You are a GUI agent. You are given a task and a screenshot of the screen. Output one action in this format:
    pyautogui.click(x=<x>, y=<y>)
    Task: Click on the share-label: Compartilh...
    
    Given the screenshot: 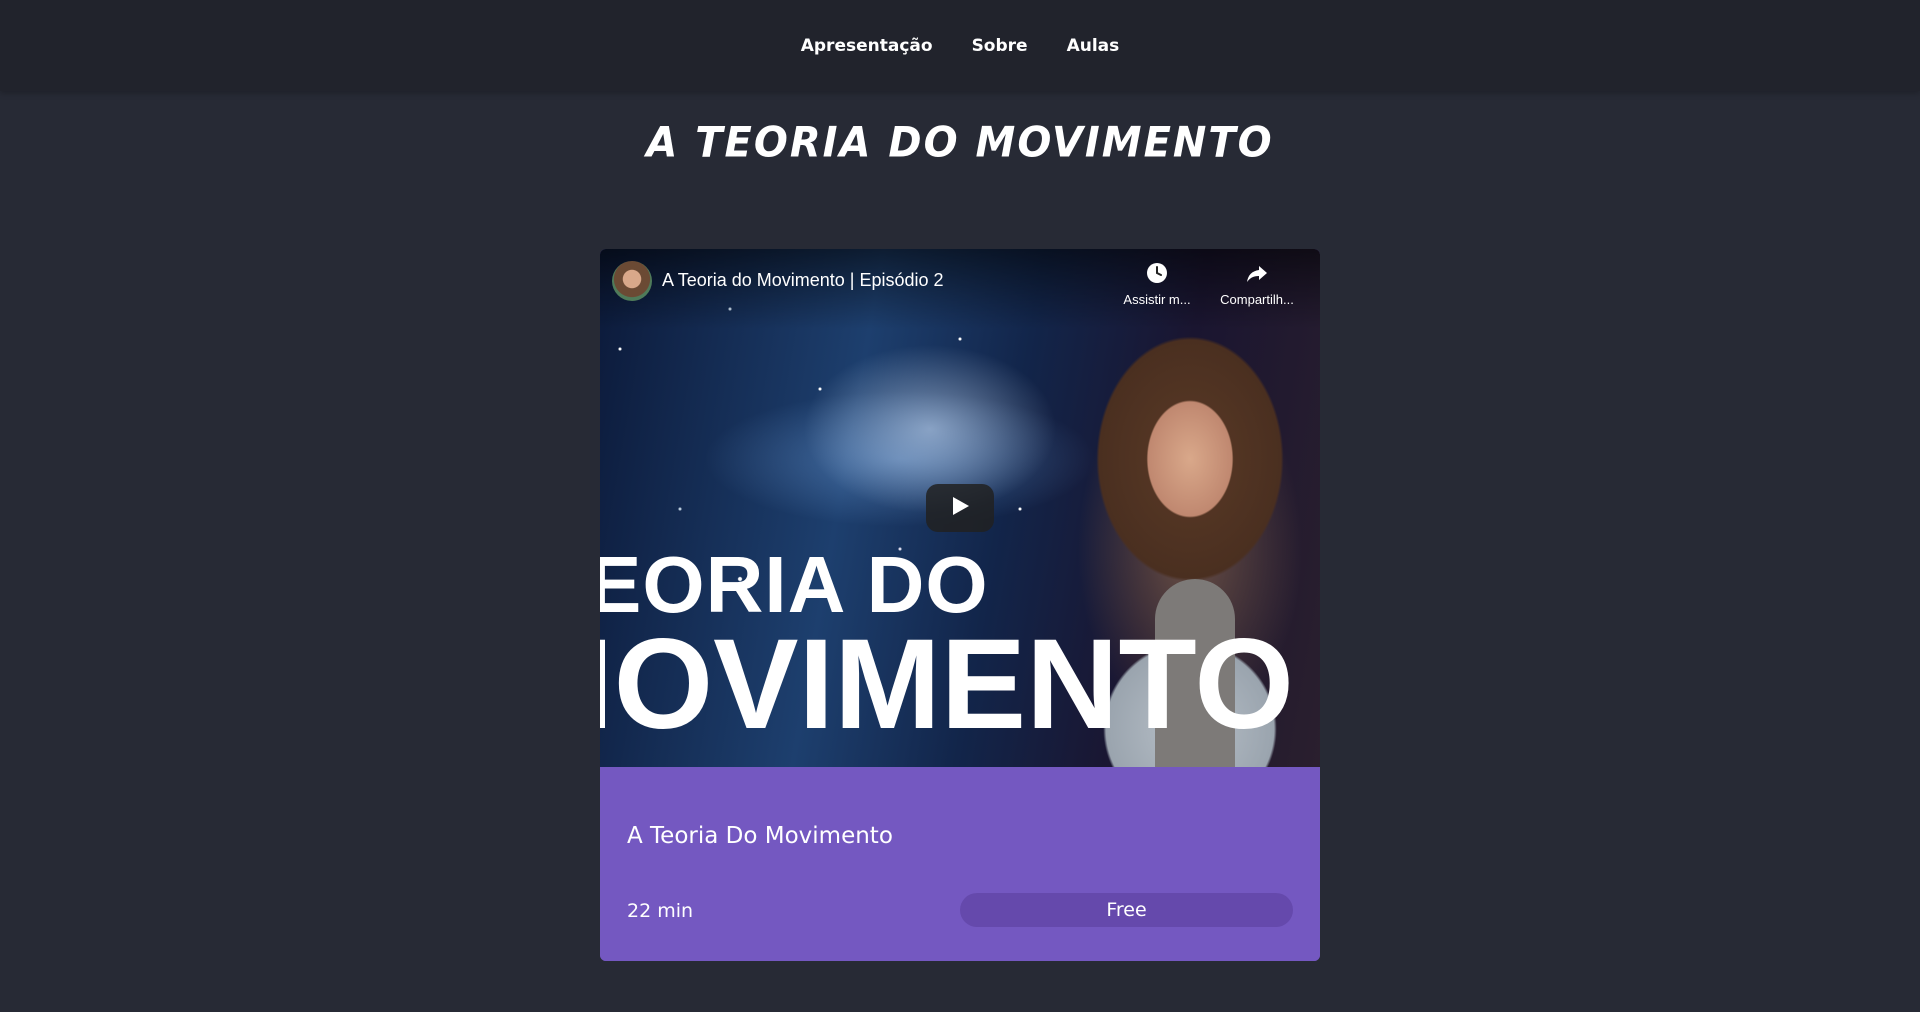 What is the action you would take?
    pyautogui.click(x=1257, y=299)
    